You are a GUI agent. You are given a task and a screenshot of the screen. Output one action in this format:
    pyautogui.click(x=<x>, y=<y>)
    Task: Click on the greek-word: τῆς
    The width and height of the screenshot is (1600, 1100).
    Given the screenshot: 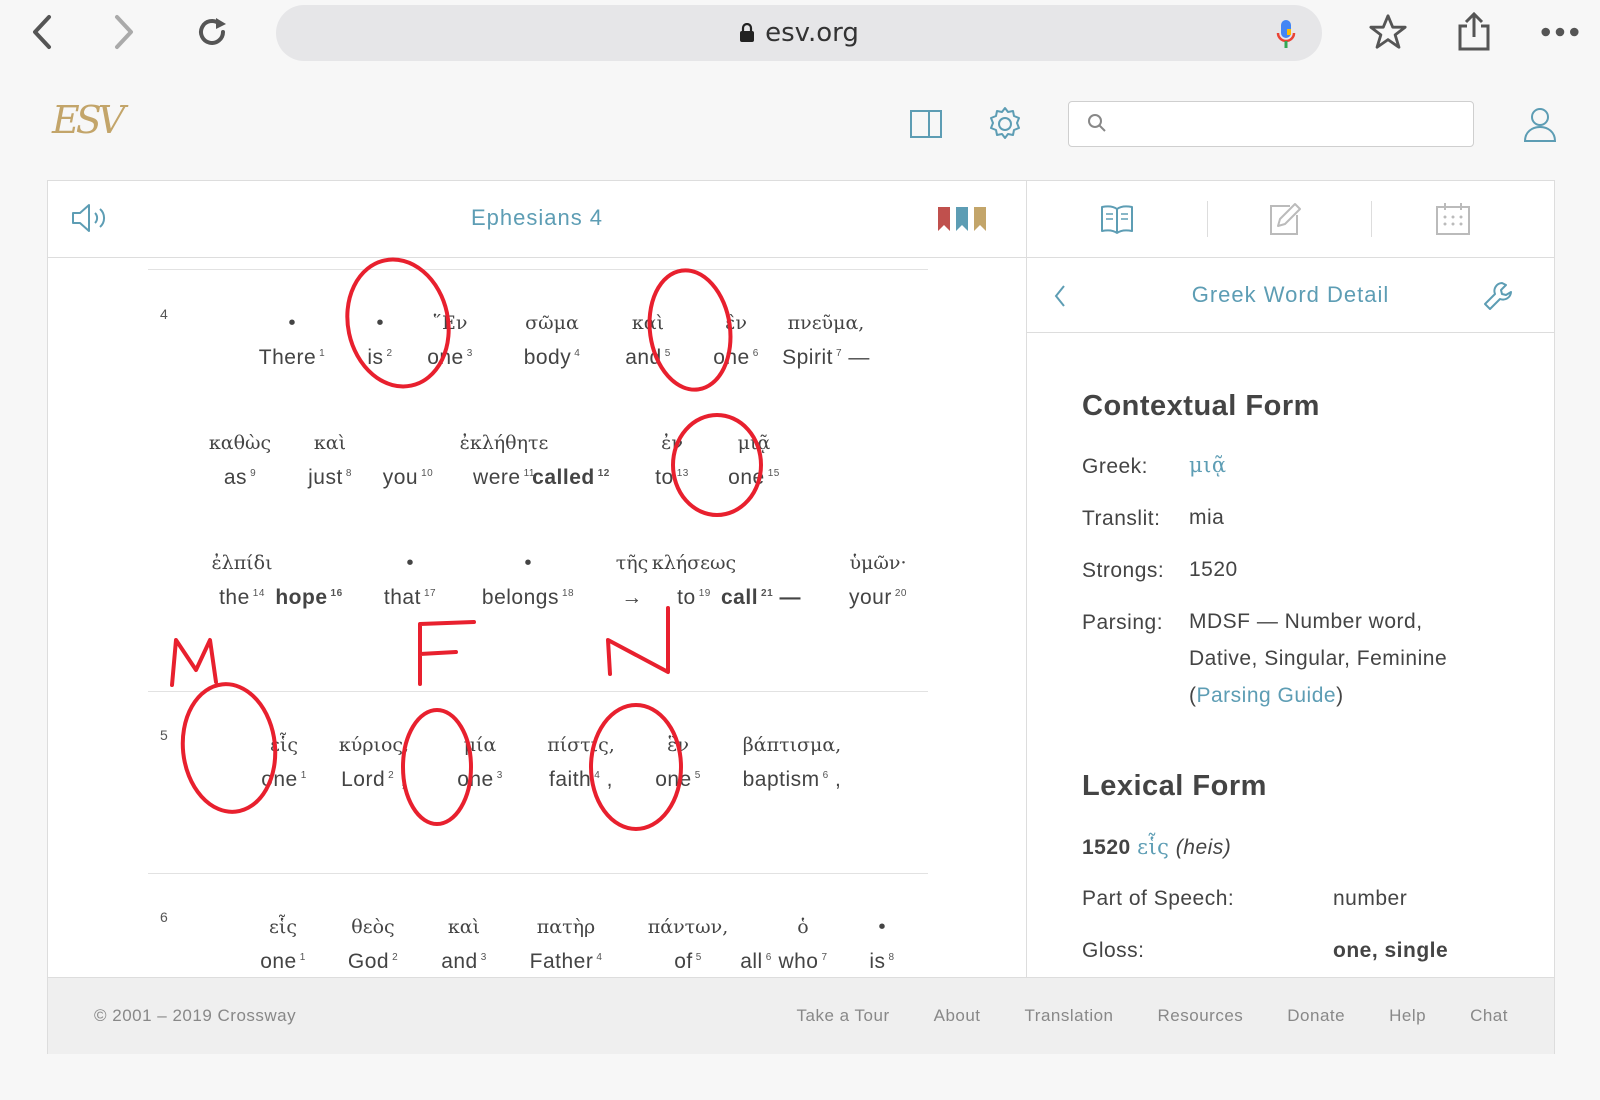 What is the action you would take?
    pyautogui.click(x=632, y=563)
    